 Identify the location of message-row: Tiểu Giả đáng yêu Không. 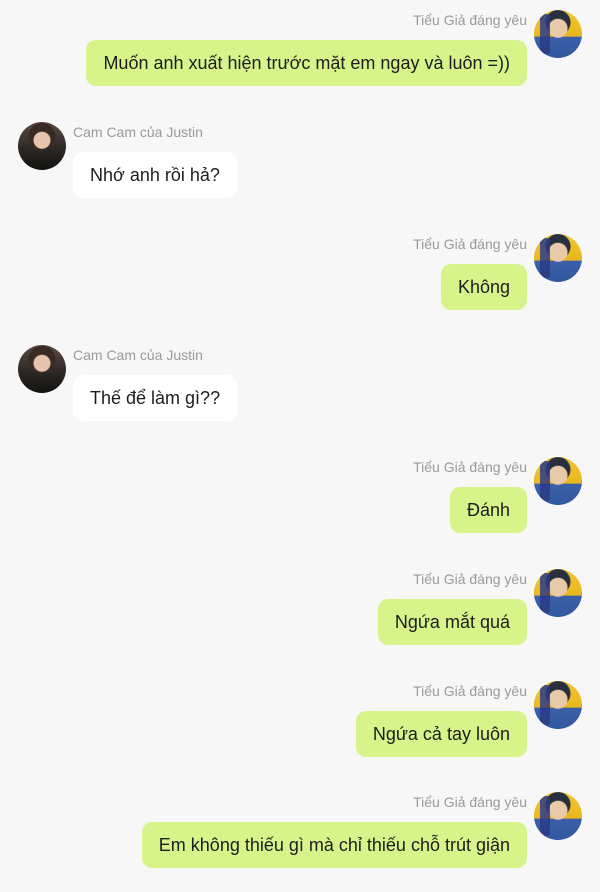
(300, 284).